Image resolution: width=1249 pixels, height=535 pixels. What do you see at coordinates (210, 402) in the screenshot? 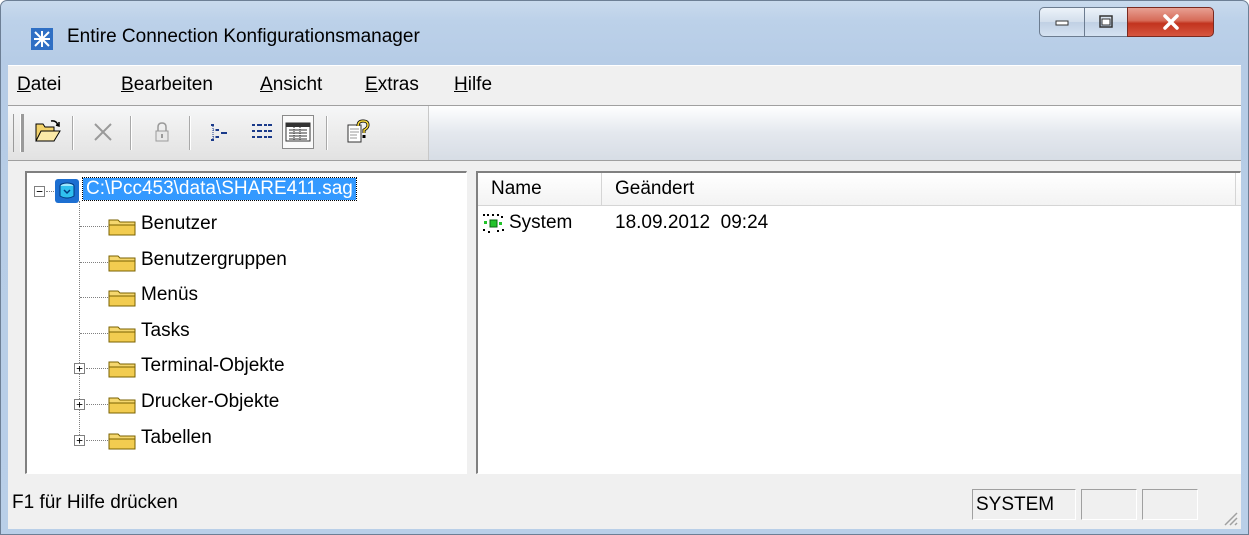
I see `tree-node-drucker-objekte: Drucker-Objekte` at bounding box center [210, 402].